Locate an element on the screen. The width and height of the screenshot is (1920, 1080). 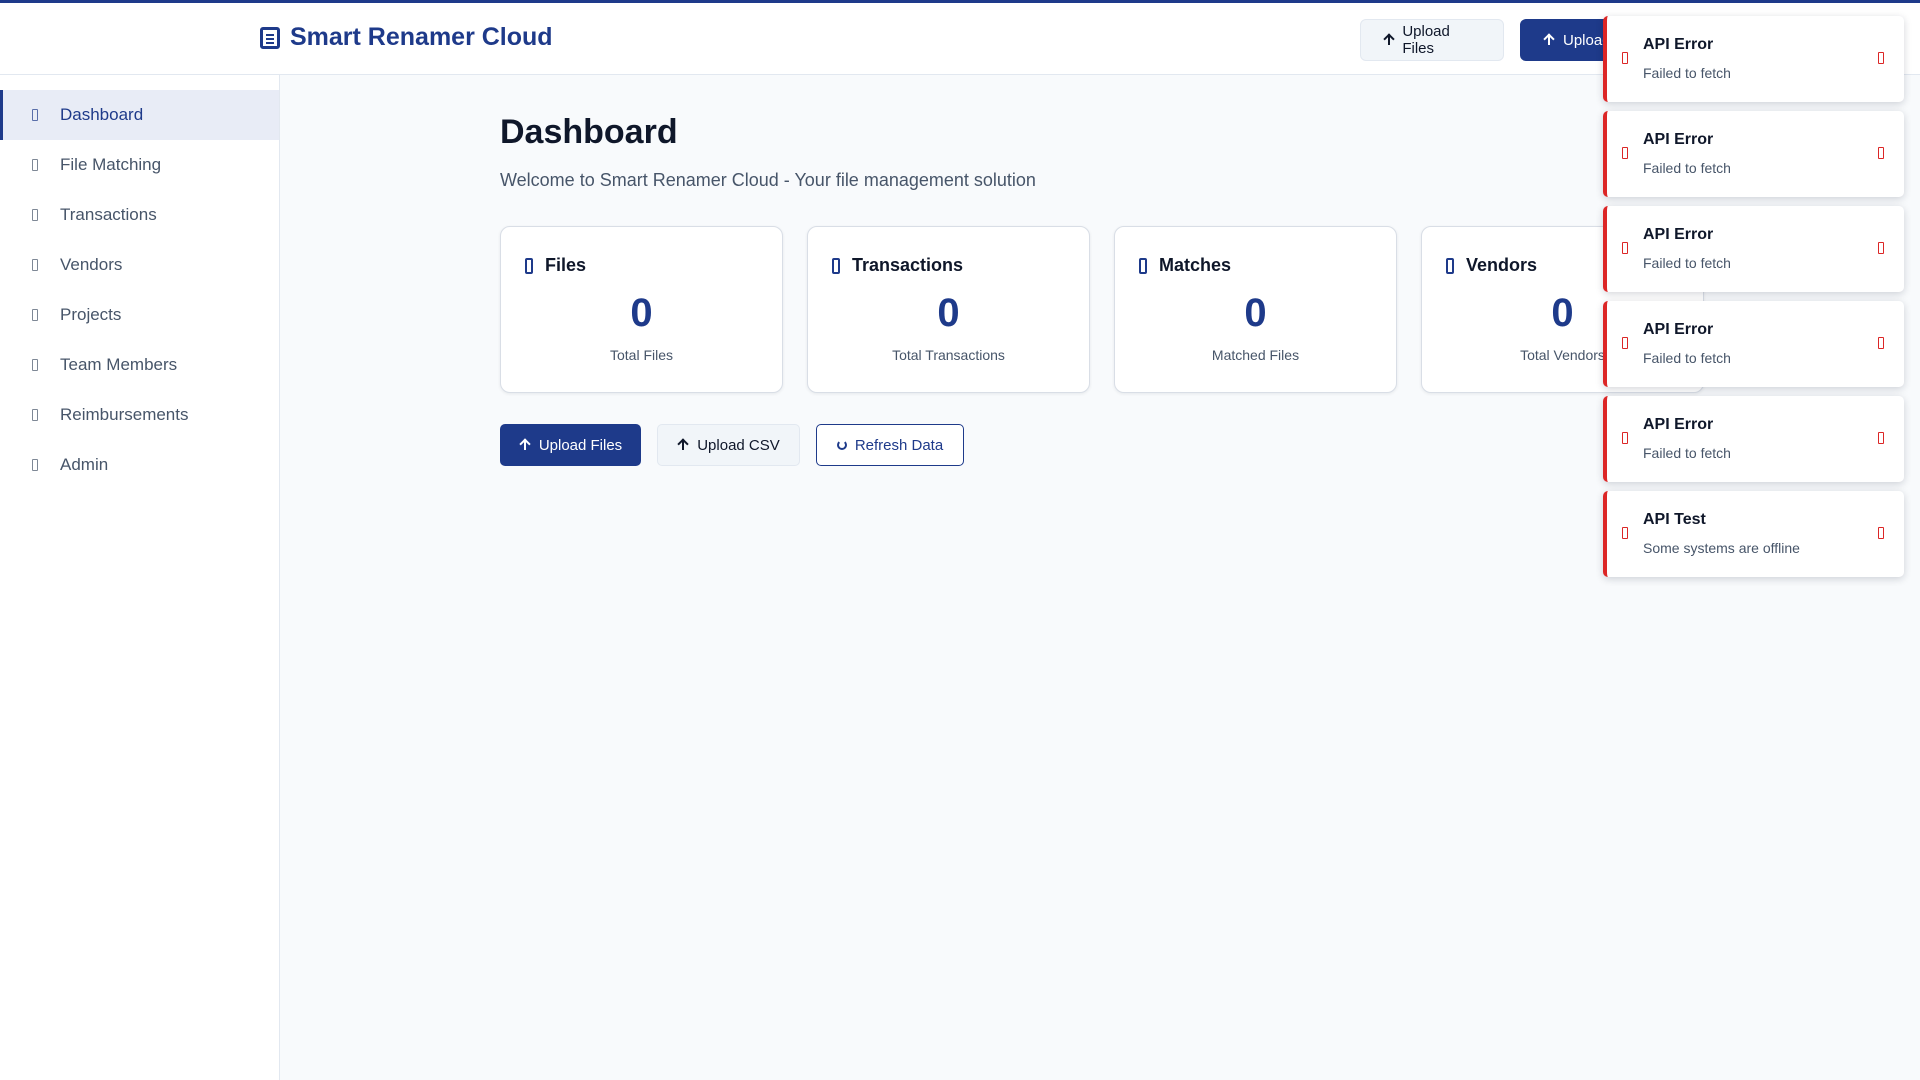
csv-icon is located at coordinates (683, 445).